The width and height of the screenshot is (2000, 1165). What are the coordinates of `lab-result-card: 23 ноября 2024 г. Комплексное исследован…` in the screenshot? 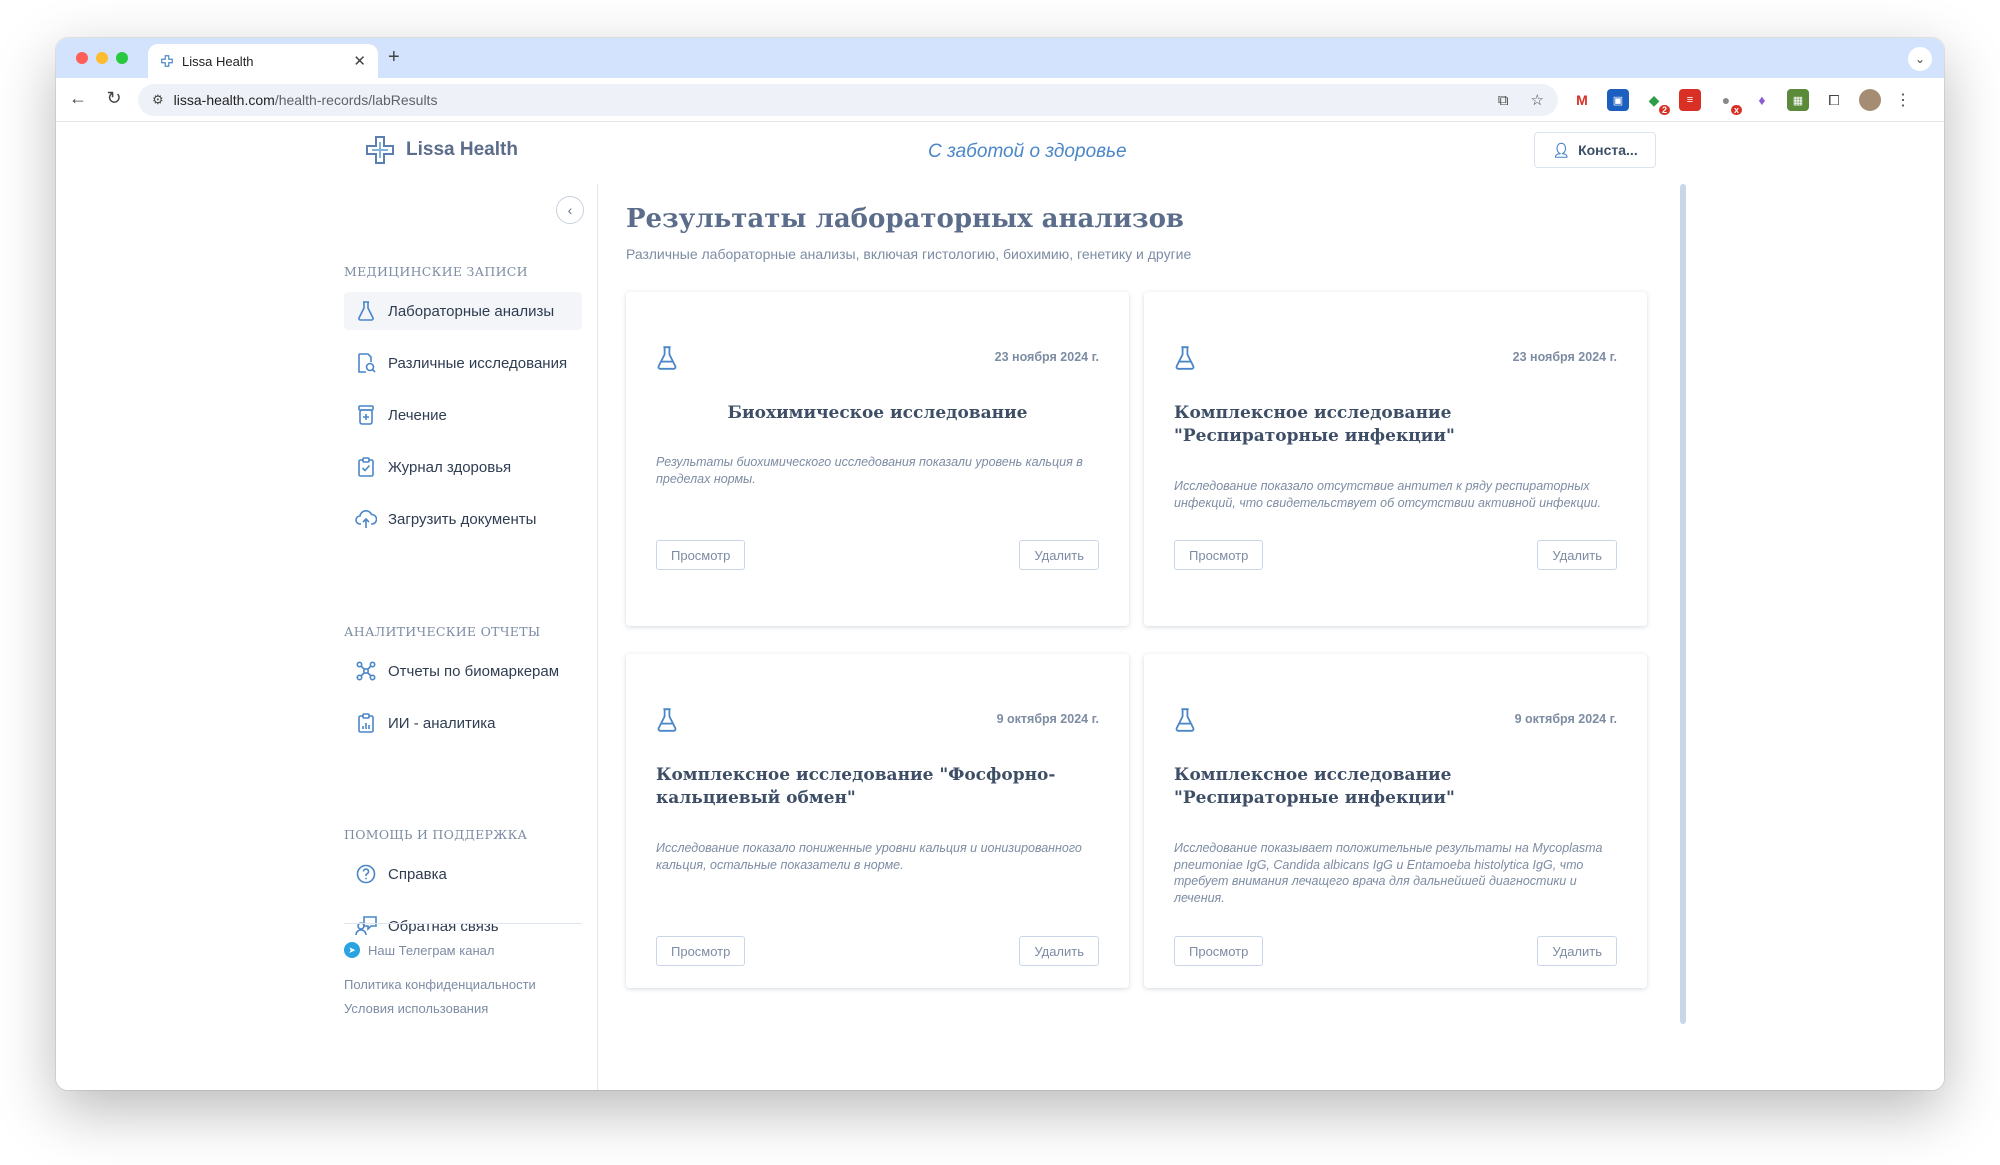 It's located at (1395, 459).